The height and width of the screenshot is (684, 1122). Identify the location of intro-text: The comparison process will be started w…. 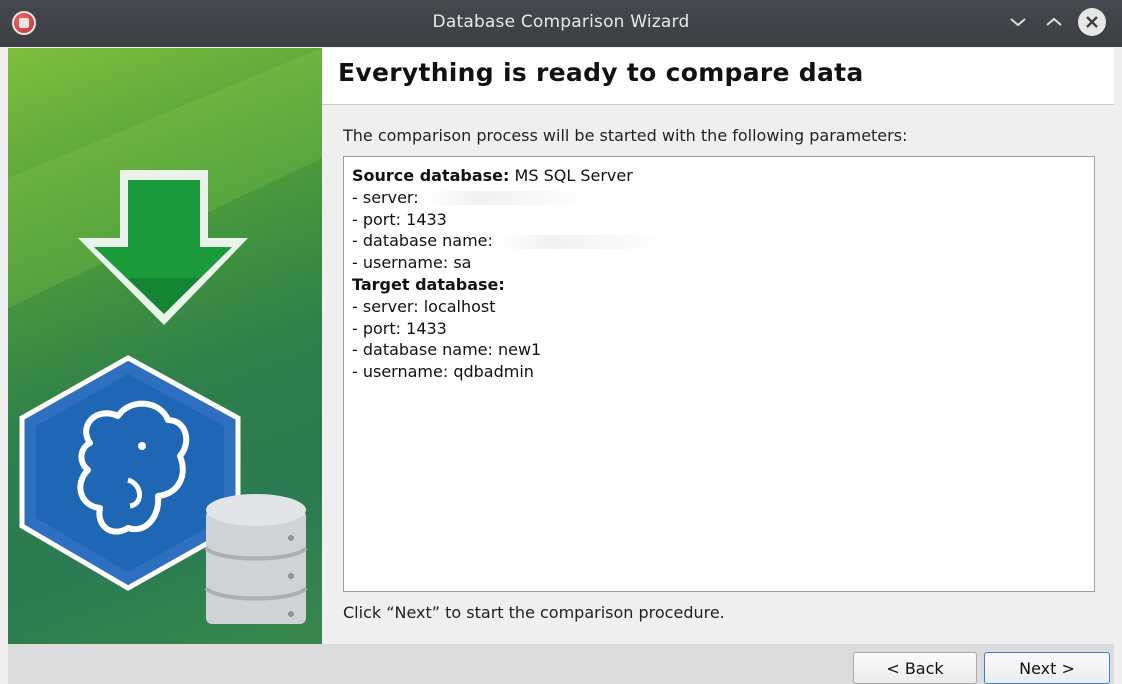
(625, 135).